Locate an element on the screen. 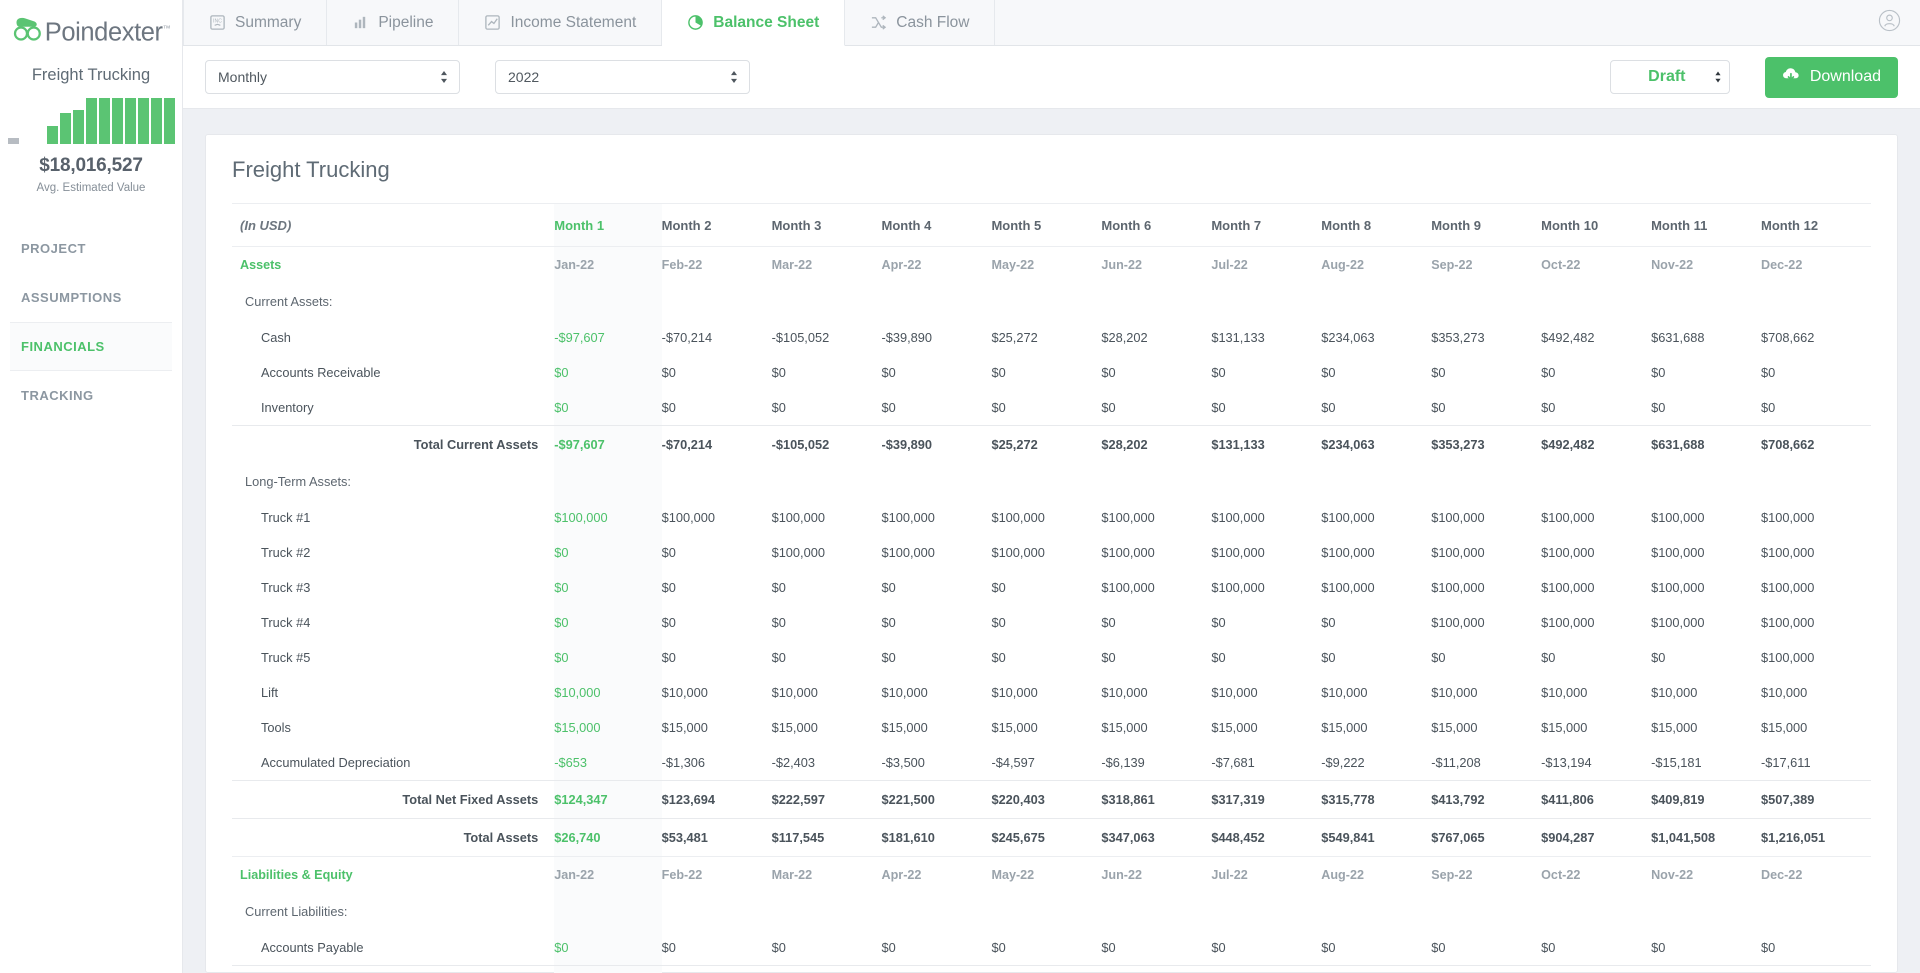 Image resolution: width=1920 pixels, height=973 pixels. cell-value: $904,287 is located at coordinates (1596, 837).